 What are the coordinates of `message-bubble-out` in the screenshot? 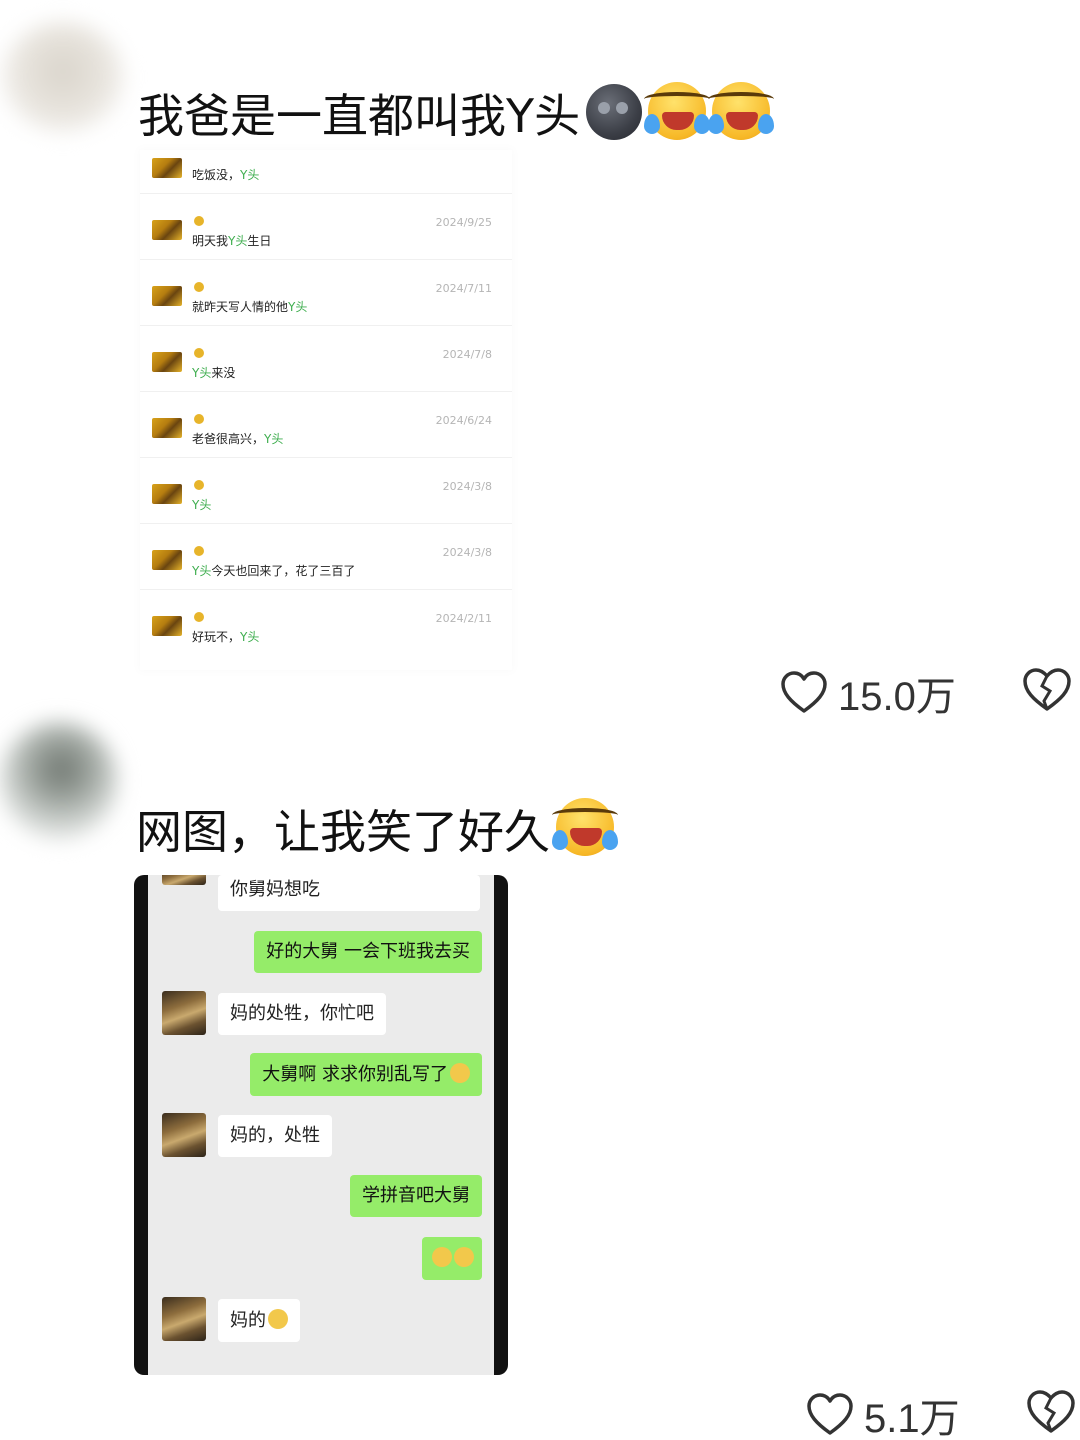 It's located at (452, 1258).